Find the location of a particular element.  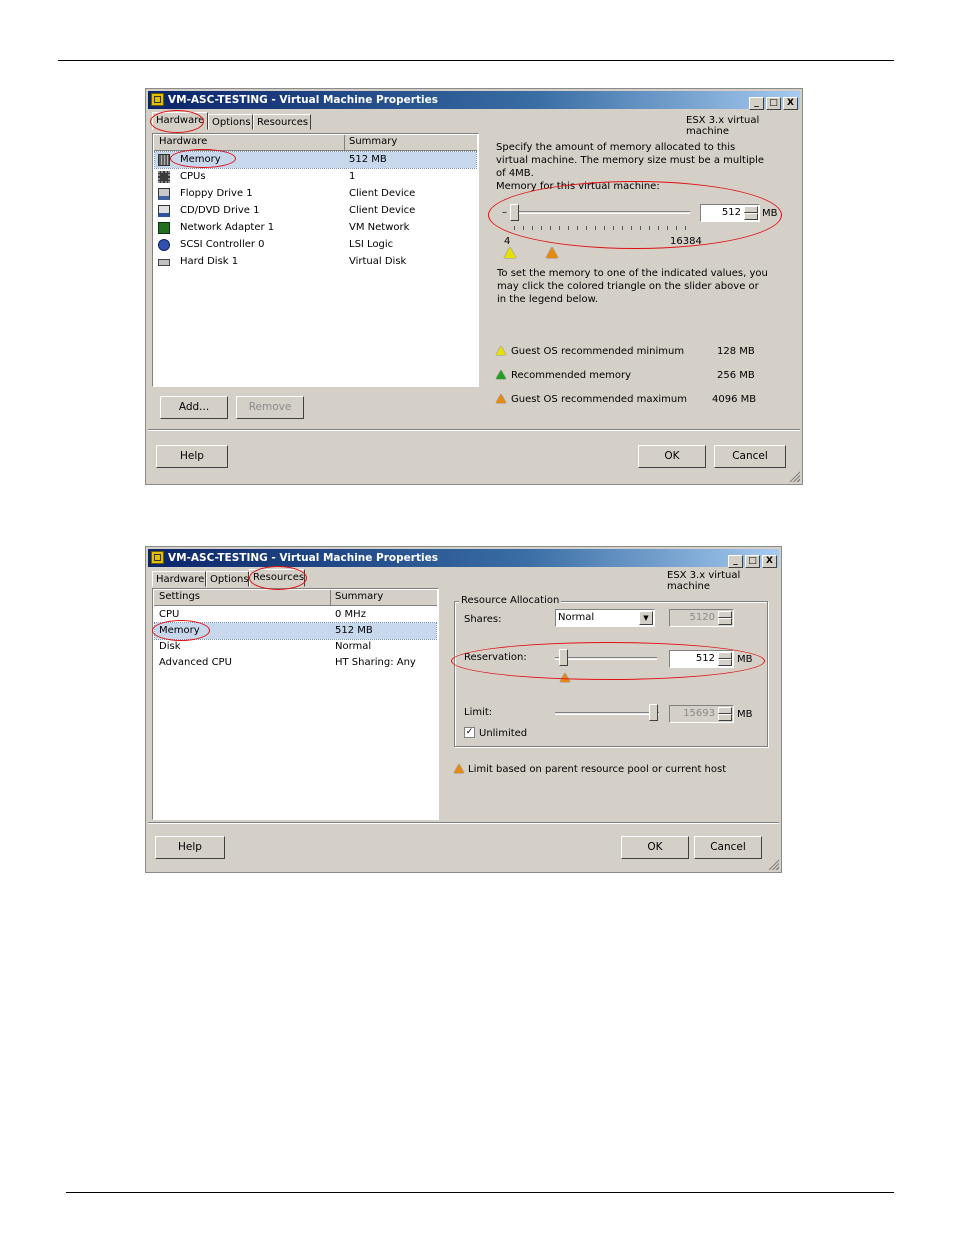

cdrom-icon is located at coordinates (164, 211).